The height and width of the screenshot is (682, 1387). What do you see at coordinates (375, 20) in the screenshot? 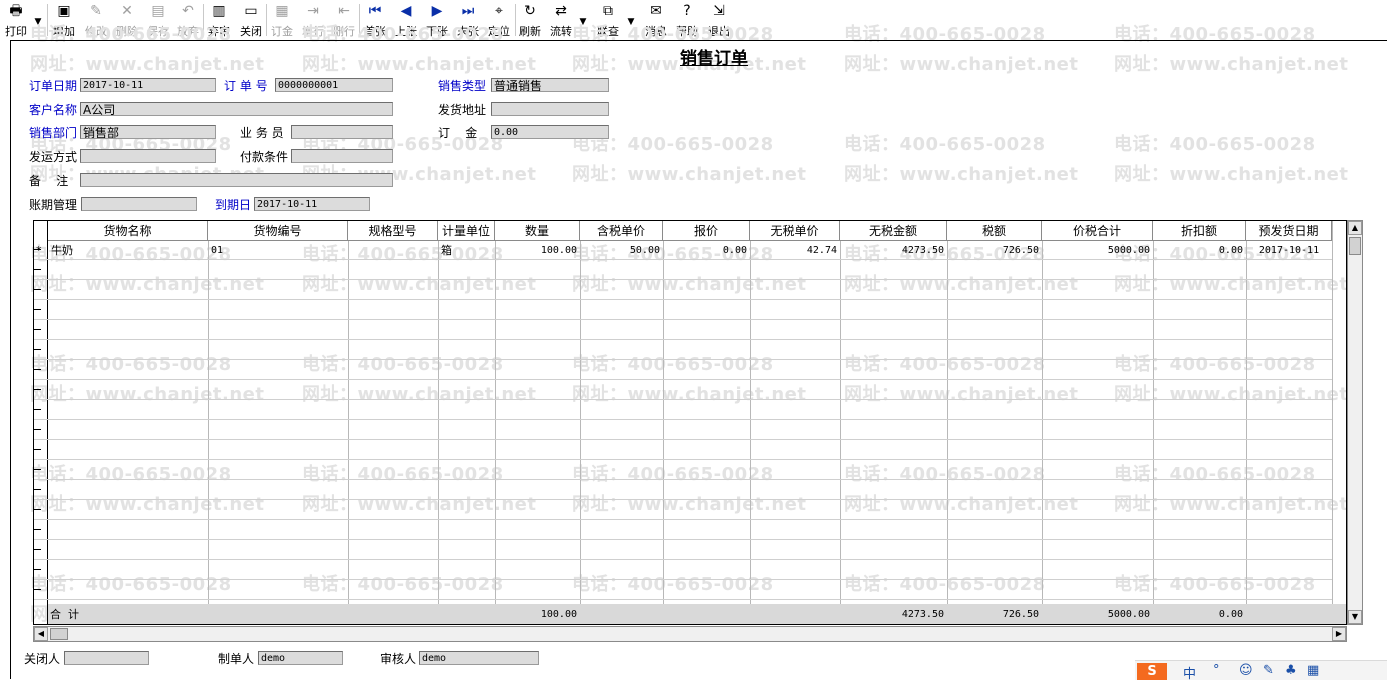
I see `toolbar-button-first-record: ⏮ 首张` at bounding box center [375, 20].